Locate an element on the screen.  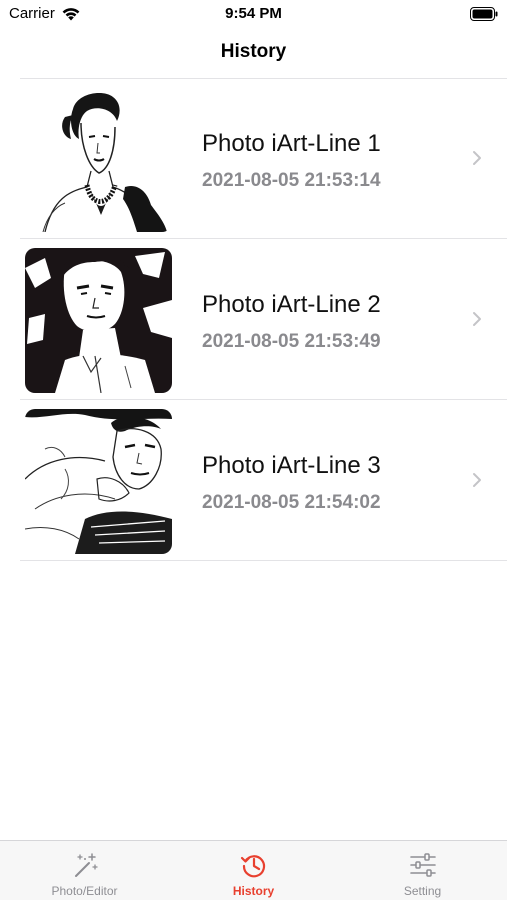
magic-wand-icon is located at coordinates (86, 865).